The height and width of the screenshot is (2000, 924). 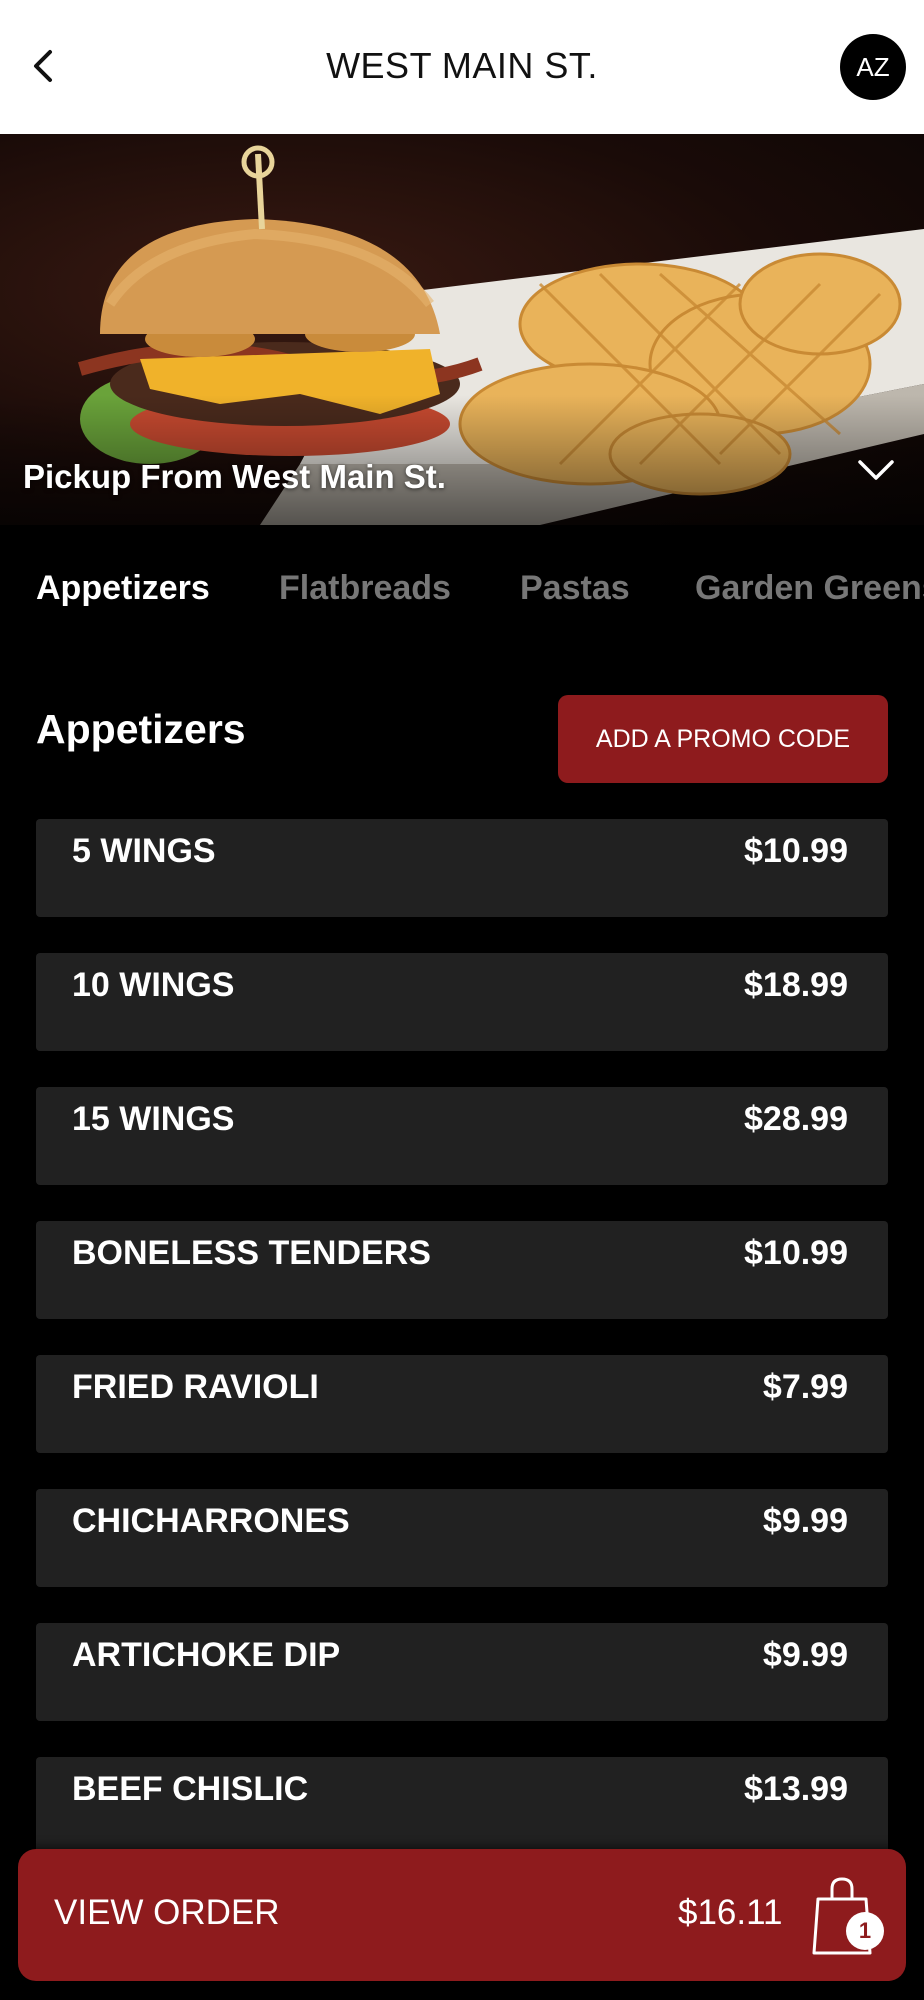 What do you see at coordinates (462, 1538) in the screenshot?
I see `menu-item: CHICHARRONES $9.99` at bounding box center [462, 1538].